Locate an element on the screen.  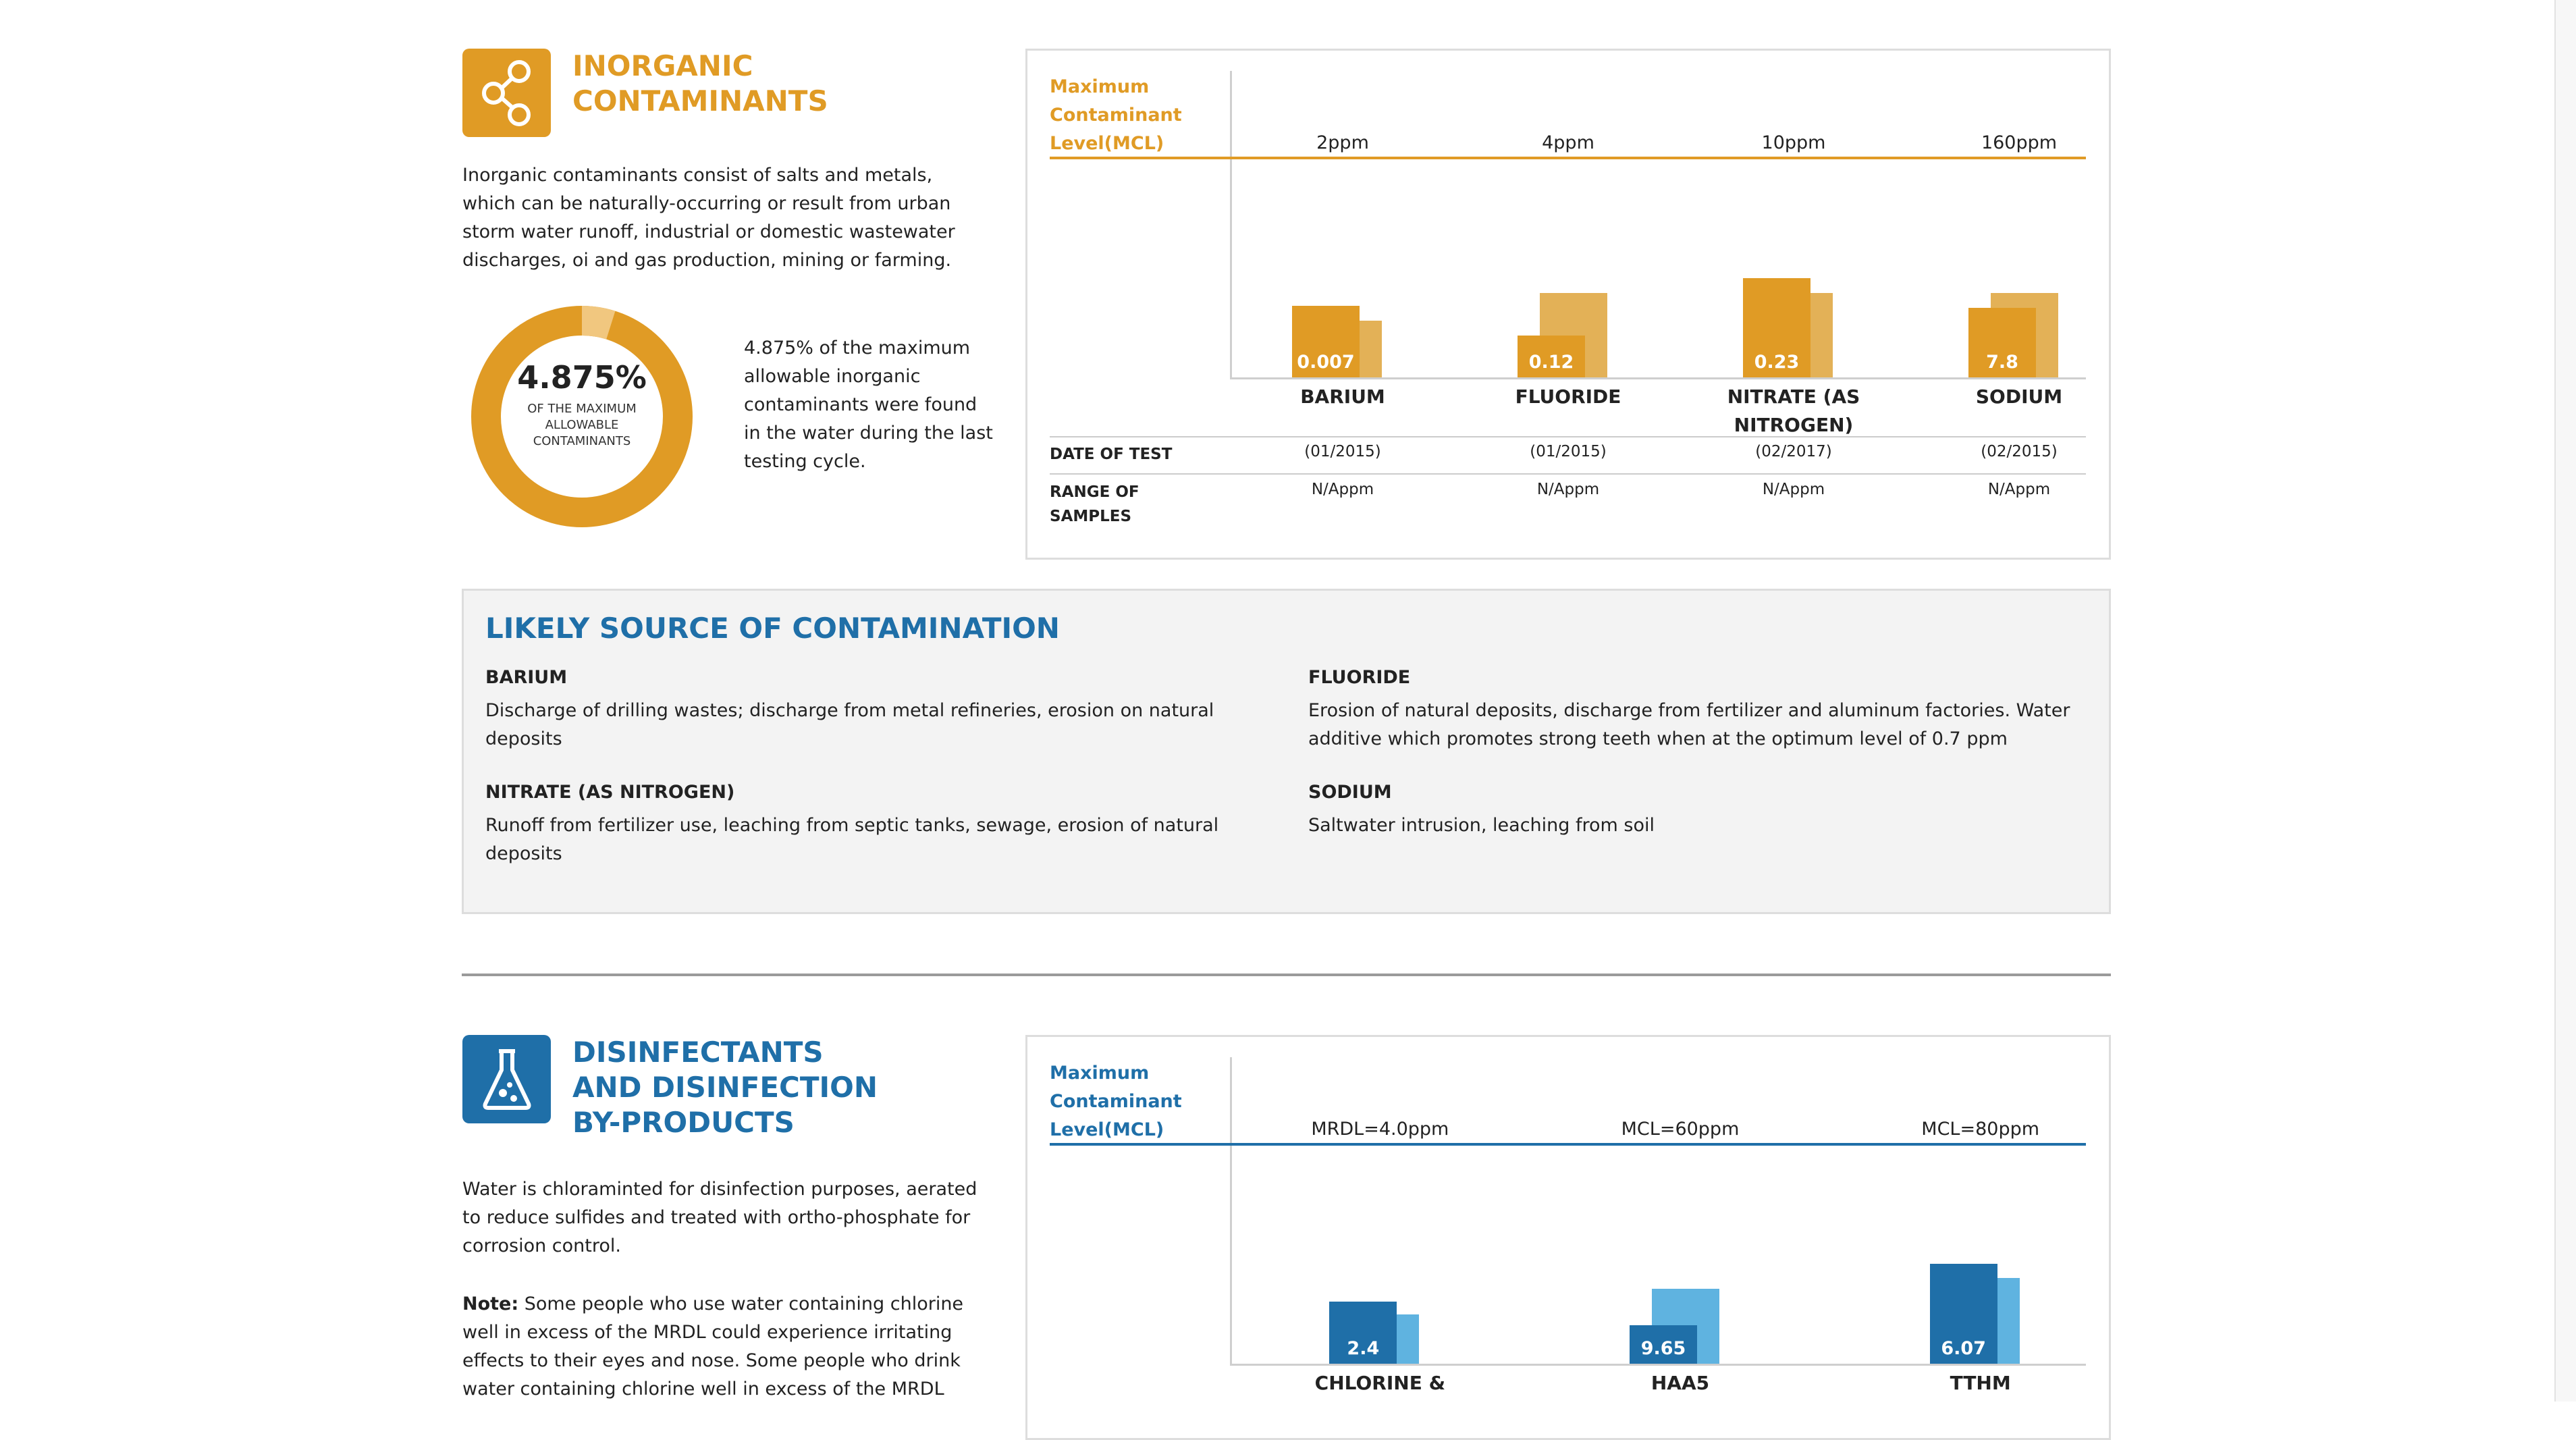
section-divider is located at coordinates (1286, 975).